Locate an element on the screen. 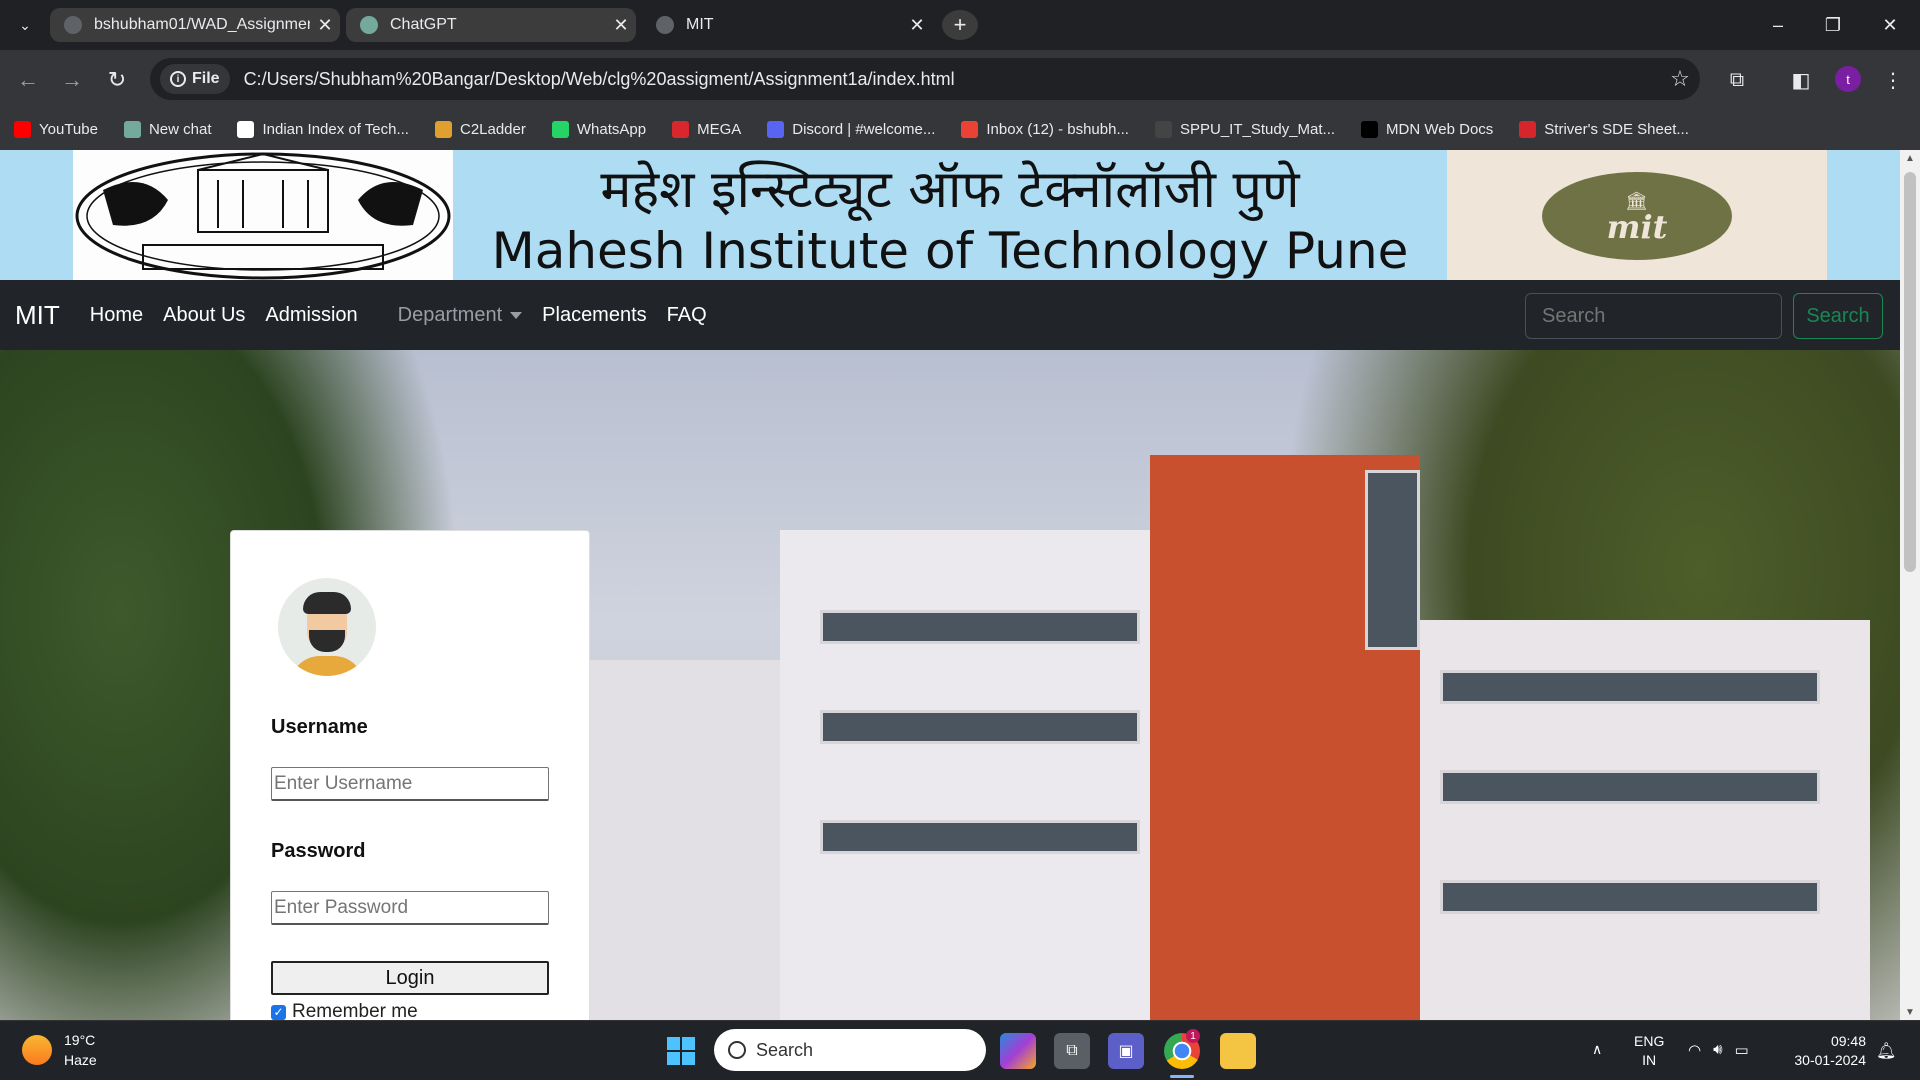  forward-arrow-icon: → is located at coordinates (72, 80).